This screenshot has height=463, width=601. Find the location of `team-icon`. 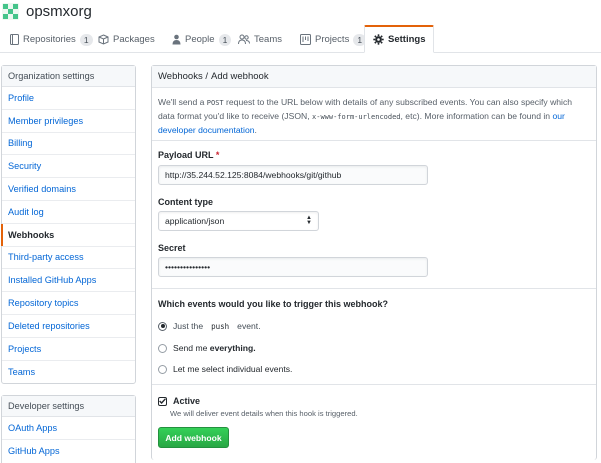

team-icon is located at coordinates (244, 39).